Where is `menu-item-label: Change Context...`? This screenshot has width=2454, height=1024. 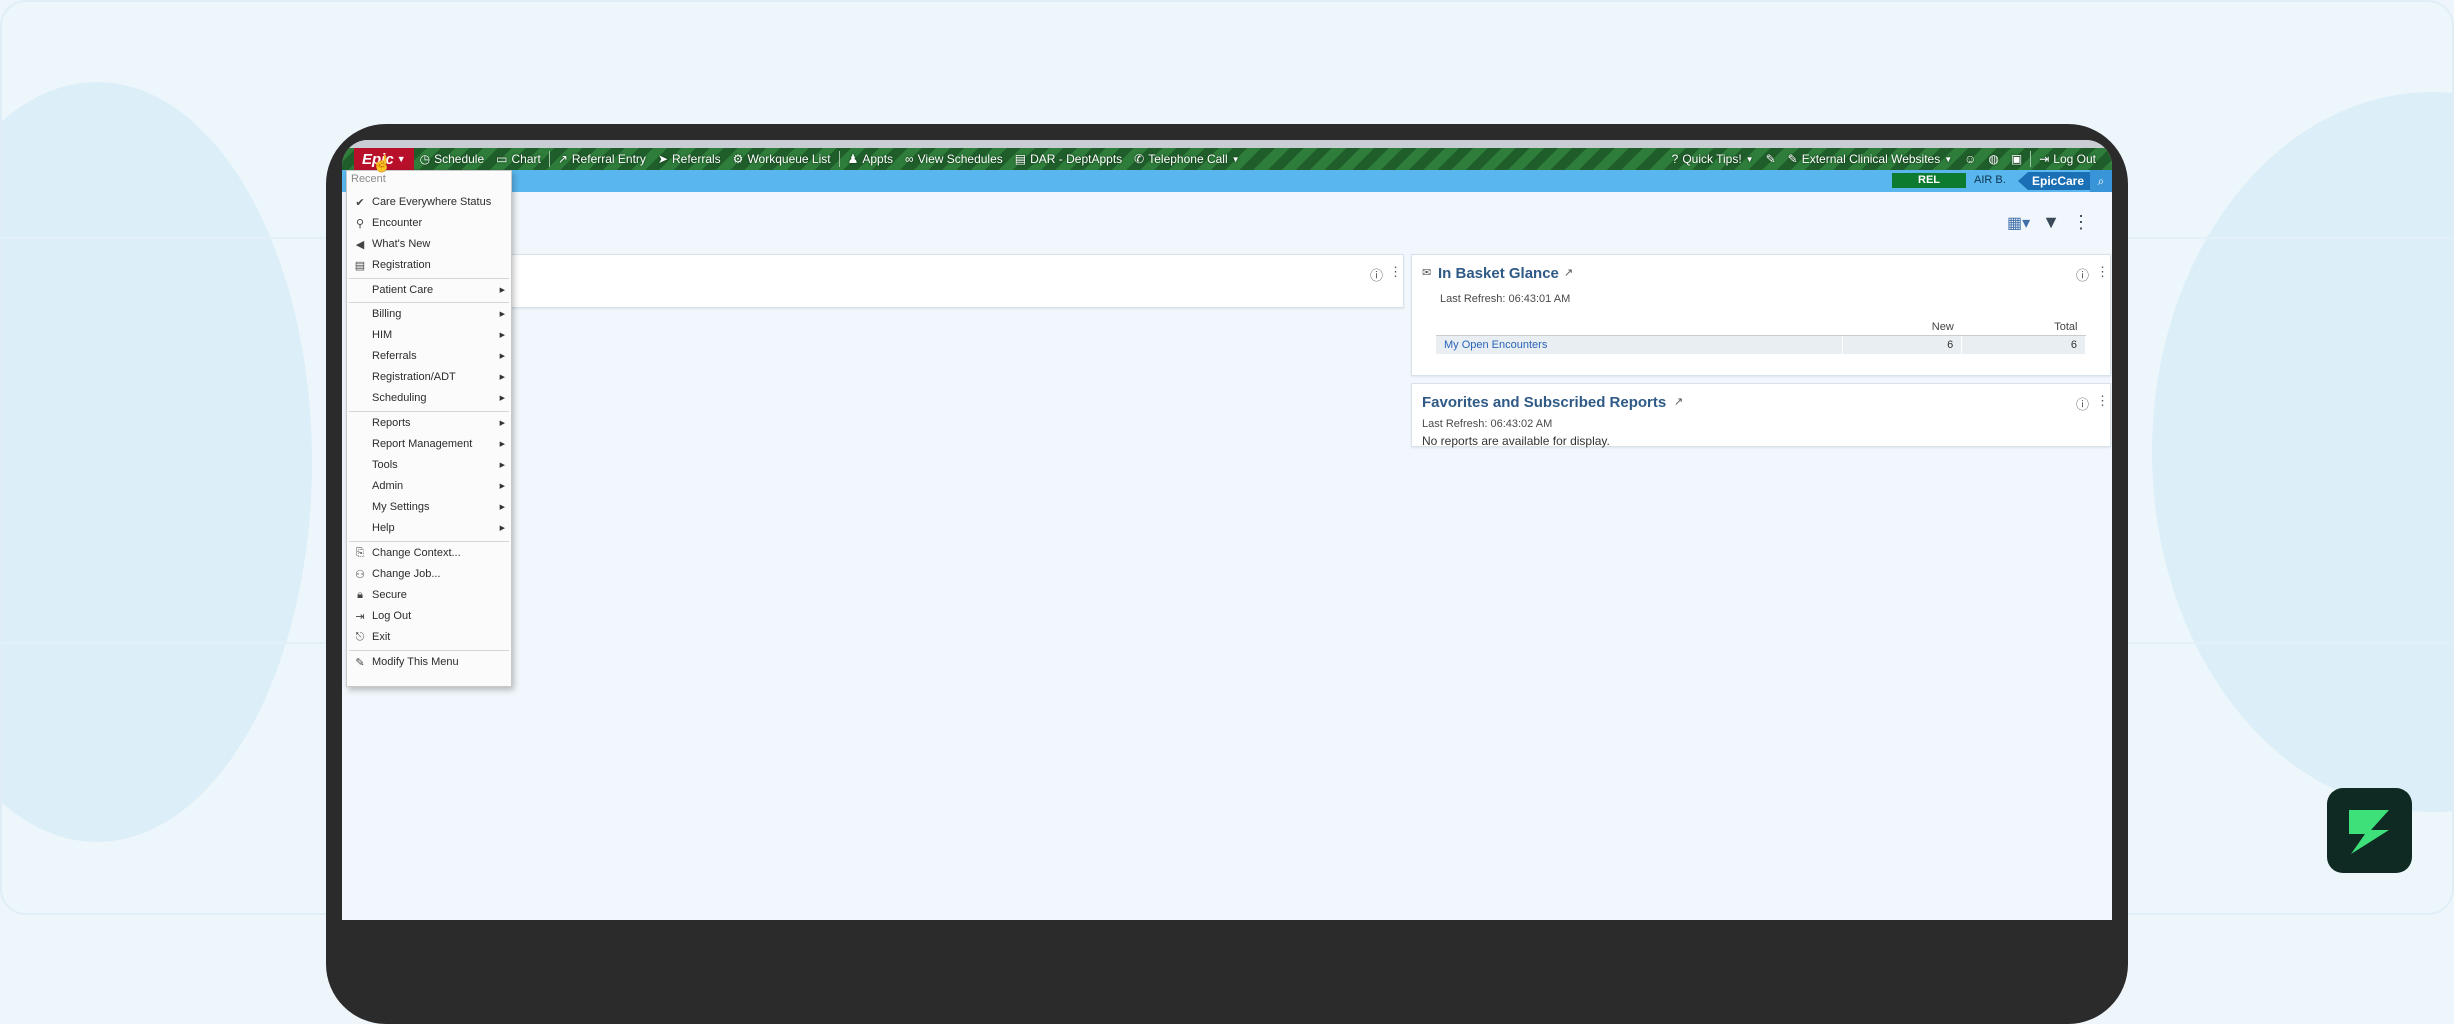 menu-item-label: Change Context... is located at coordinates (416, 553).